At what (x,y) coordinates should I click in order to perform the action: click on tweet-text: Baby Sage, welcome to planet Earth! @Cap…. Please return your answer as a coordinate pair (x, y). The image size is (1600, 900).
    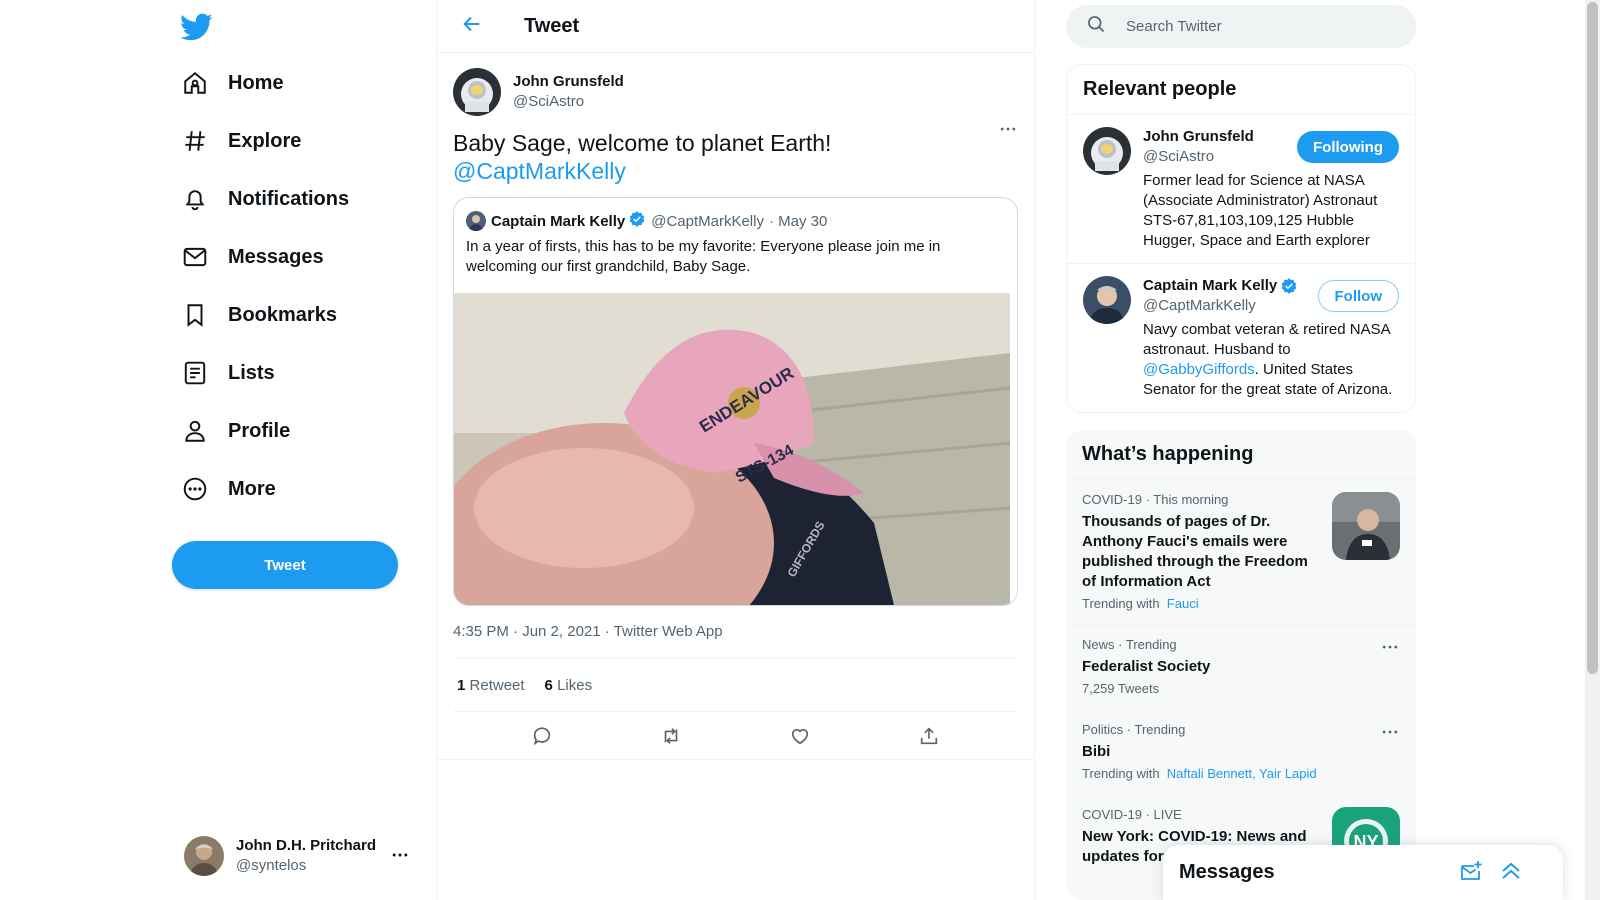
    Looking at the image, I should click on (735, 157).